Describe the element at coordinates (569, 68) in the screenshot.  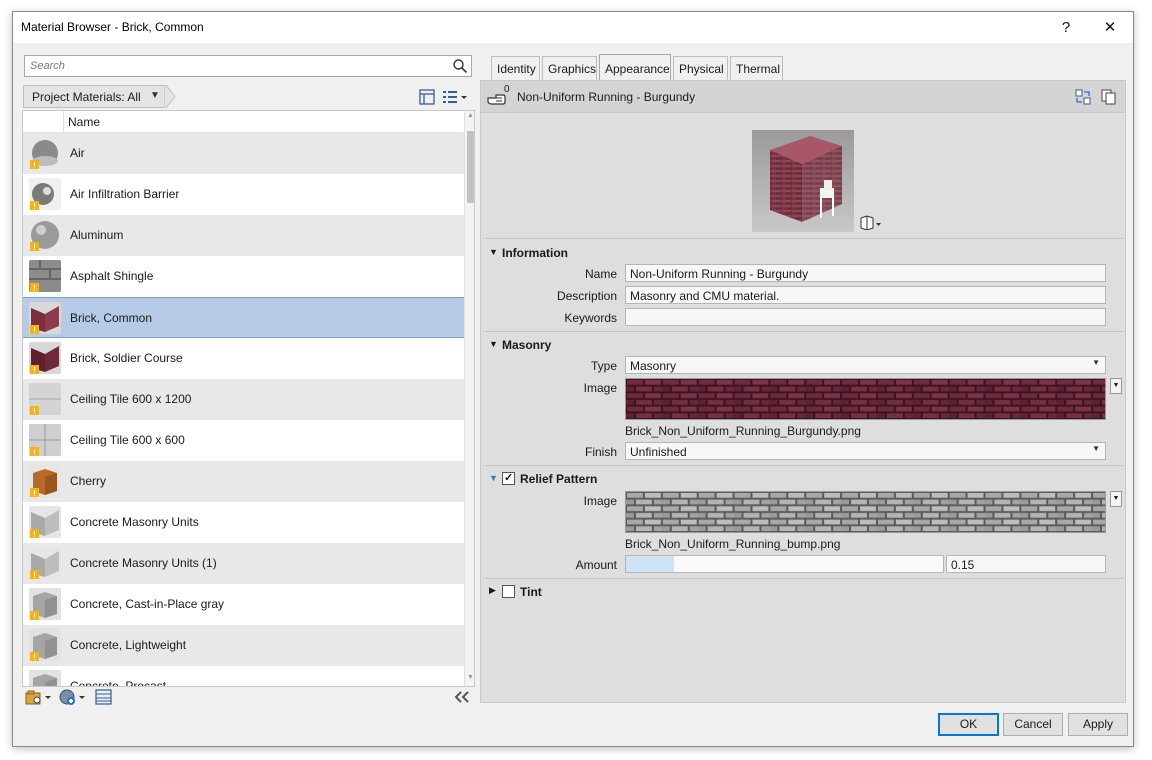
I see `tab-graphics: Graphics` at that location.